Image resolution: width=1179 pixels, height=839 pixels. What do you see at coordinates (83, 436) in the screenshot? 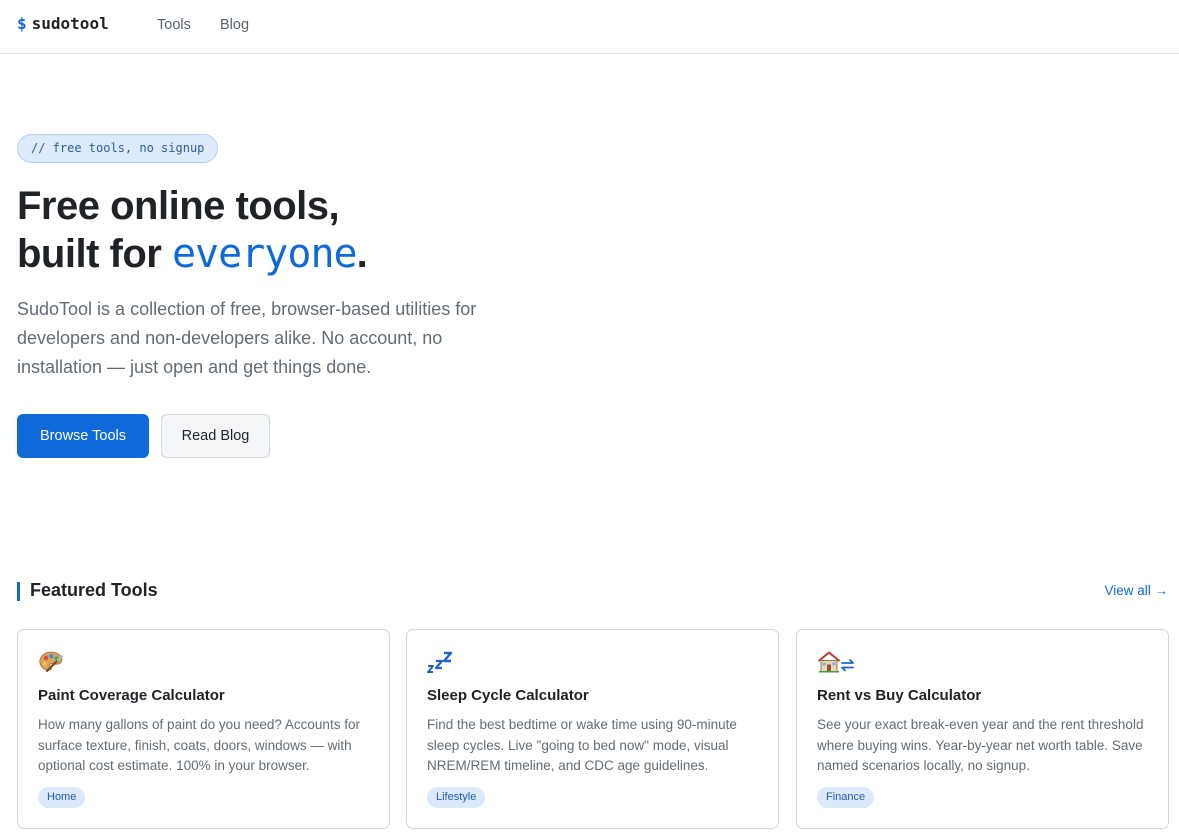
I see `browse-tools-button: Browse Tools` at bounding box center [83, 436].